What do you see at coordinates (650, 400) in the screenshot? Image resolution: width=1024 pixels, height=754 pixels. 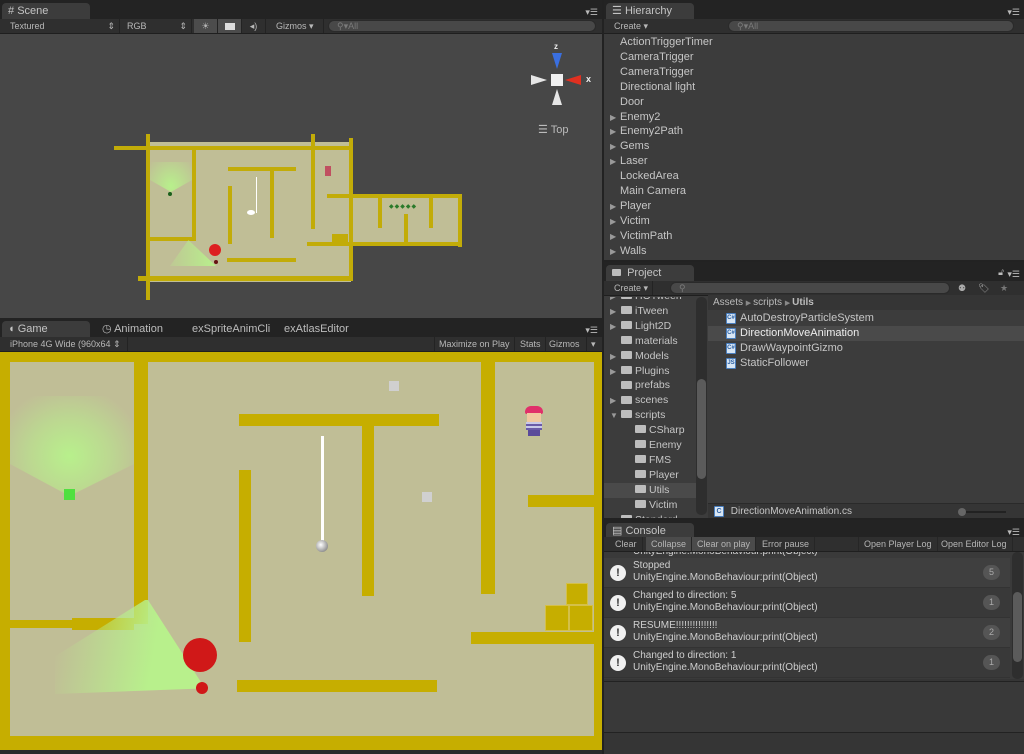 I see `folder-tree-item: ▶ scenes` at bounding box center [650, 400].